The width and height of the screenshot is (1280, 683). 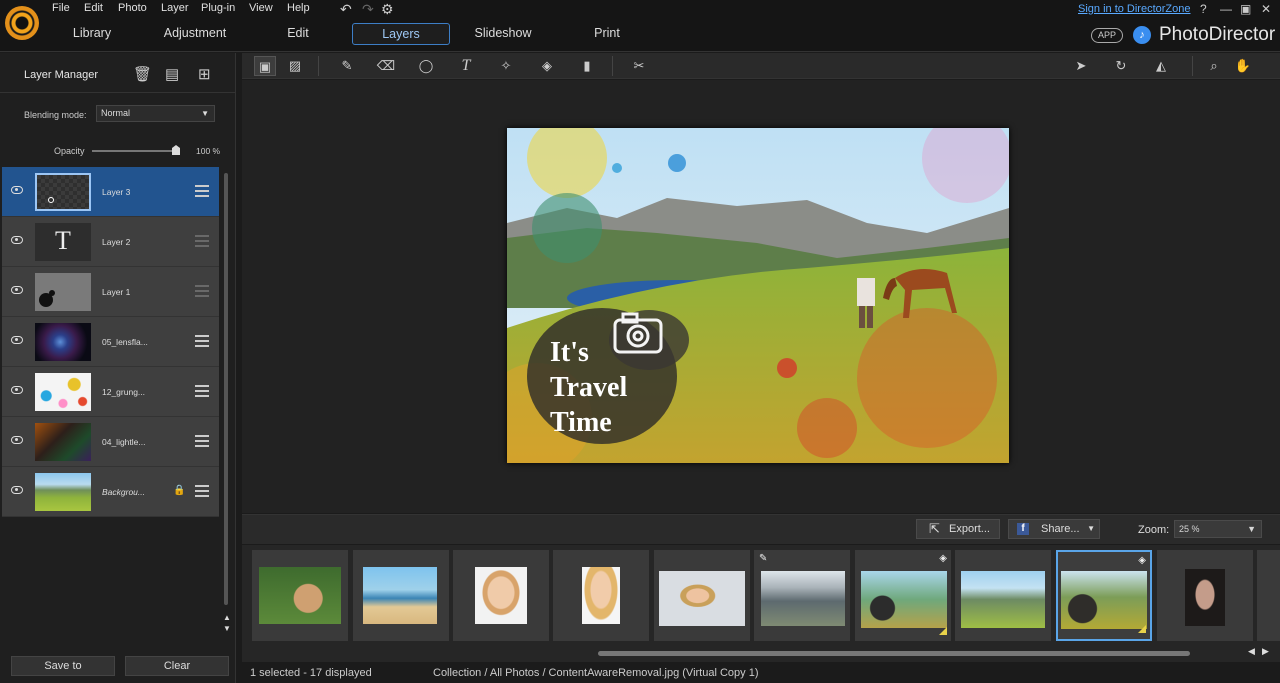 What do you see at coordinates (1243, 66) in the screenshot?
I see `pan-hand-icon: ✋` at bounding box center [1243, 66].